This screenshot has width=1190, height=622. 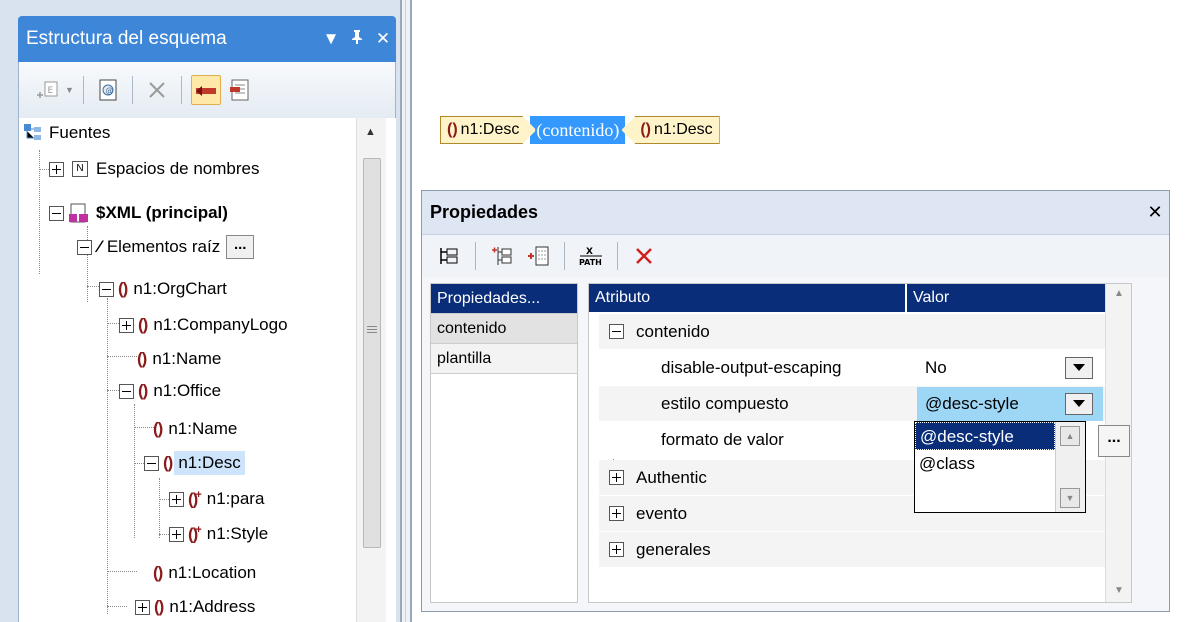 What do you see at coordinates (504, 443) in the screenshot?
I see `properties-for-list: Propiedades... contenido plantilla` at bounding box center [504, 443].